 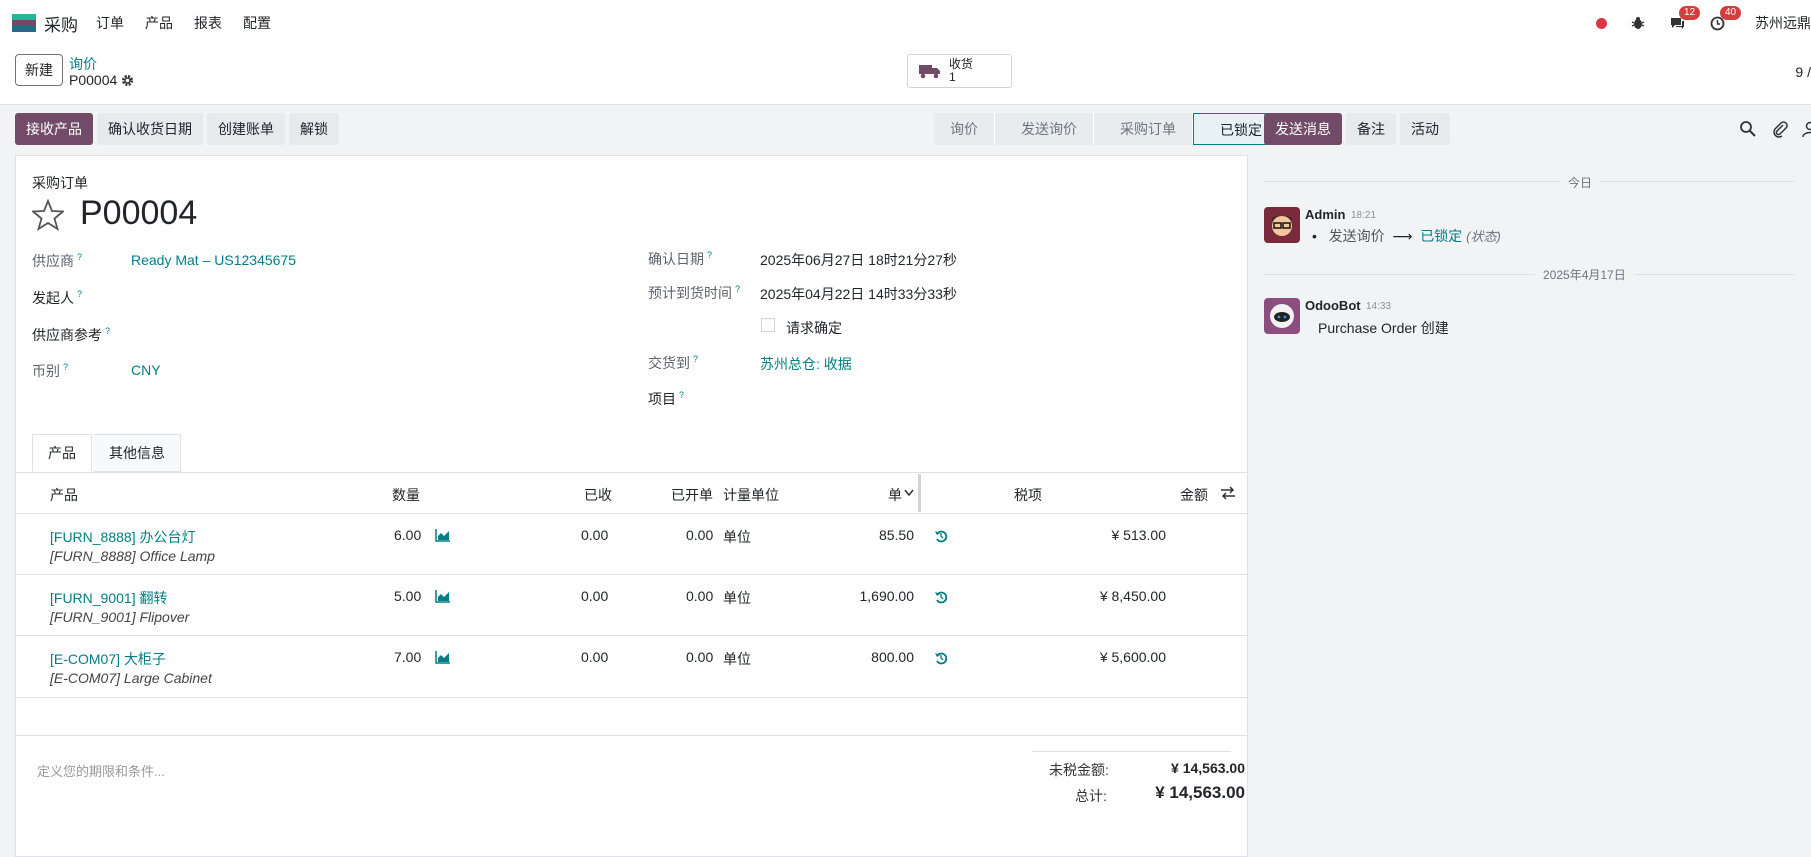 I want to click on expected-arrival-label: 预计到货时间?, so click(x=694, y=293).